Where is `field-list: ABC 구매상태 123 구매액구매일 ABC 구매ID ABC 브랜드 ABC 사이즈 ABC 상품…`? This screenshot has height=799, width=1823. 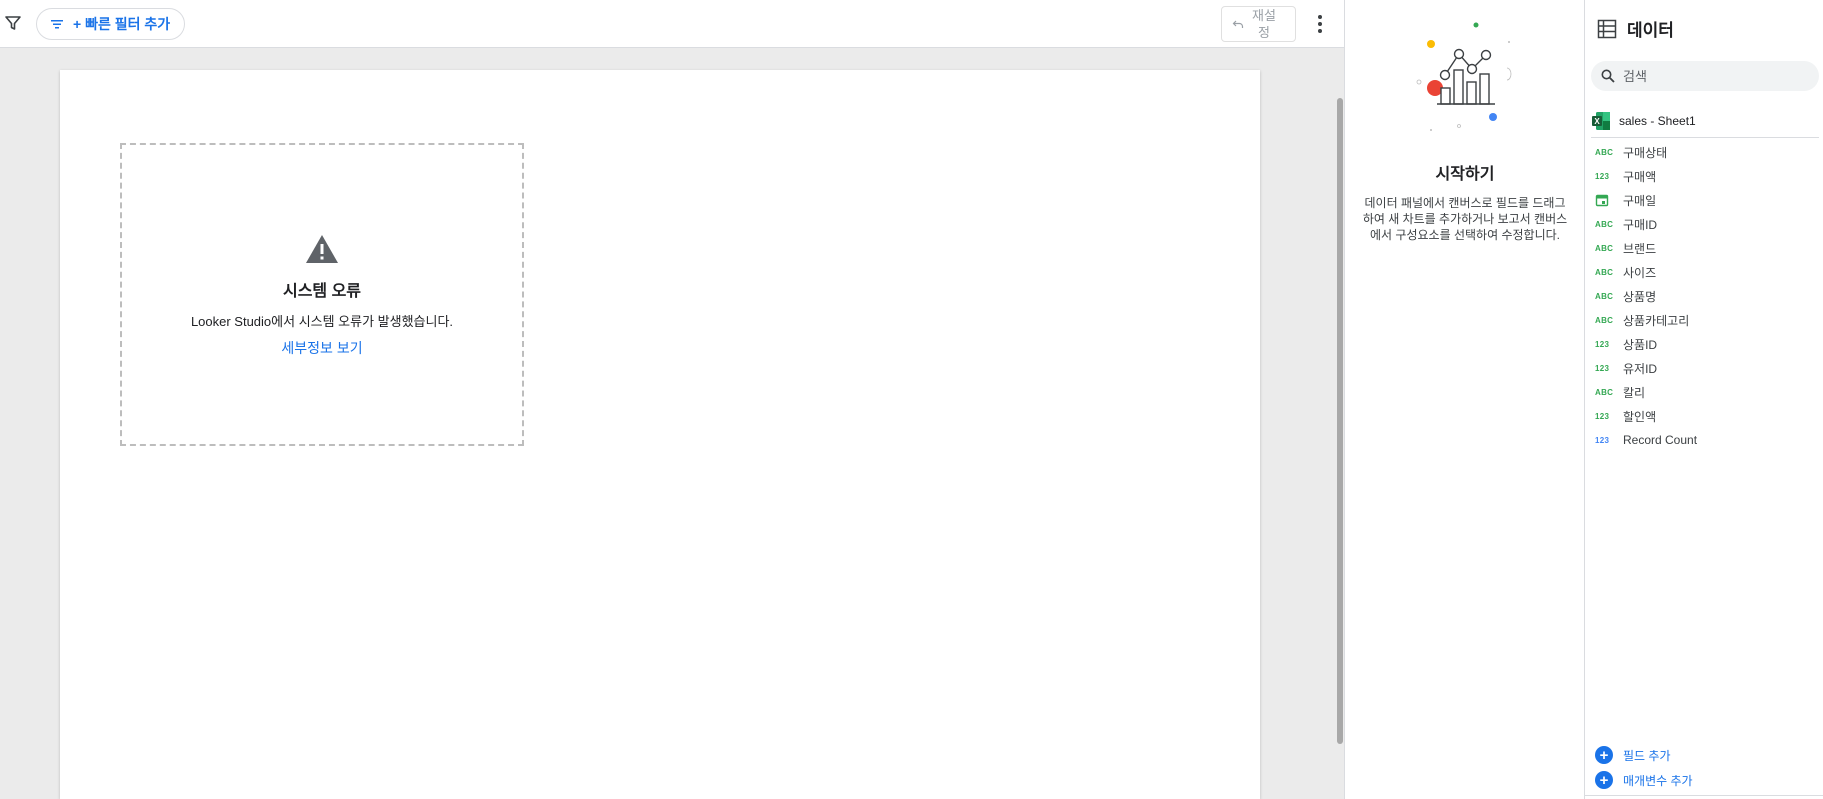
field-list: ABC 구매상태 123 구매액구매일 ABC 구매ID ABC 브랜드 ABC 사이즈 ABC 상품… is located at coordinates (1705, 296).